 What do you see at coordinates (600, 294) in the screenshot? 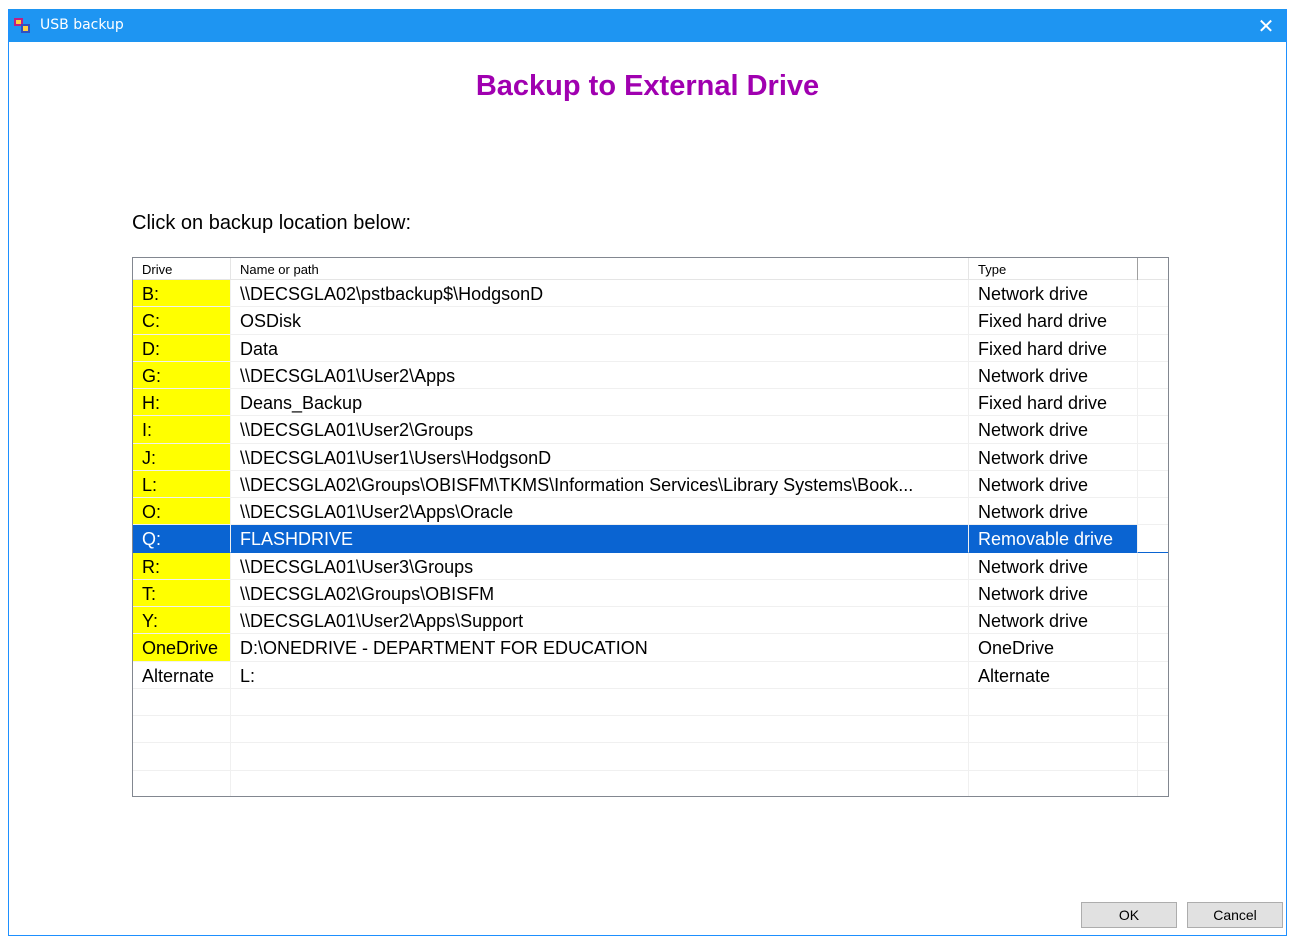
I see `path-cell: \\DECSGLA02\pstbackup$\HodgsonD` at bounding box center [600, 294].